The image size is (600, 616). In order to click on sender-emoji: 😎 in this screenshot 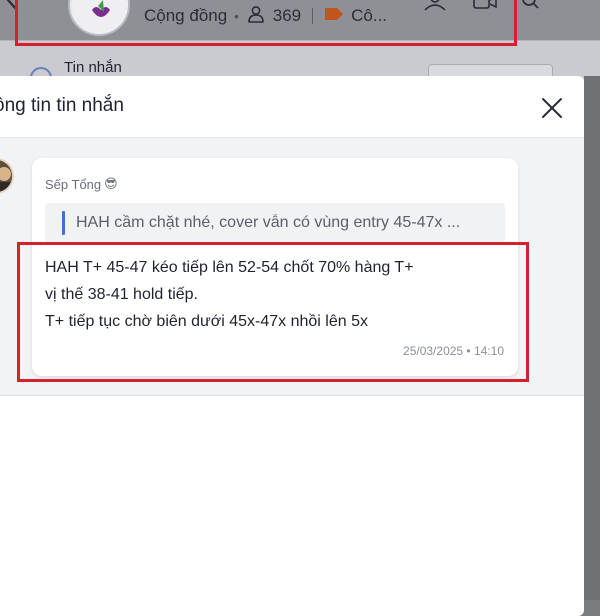, I will do `click(111, 183)`.